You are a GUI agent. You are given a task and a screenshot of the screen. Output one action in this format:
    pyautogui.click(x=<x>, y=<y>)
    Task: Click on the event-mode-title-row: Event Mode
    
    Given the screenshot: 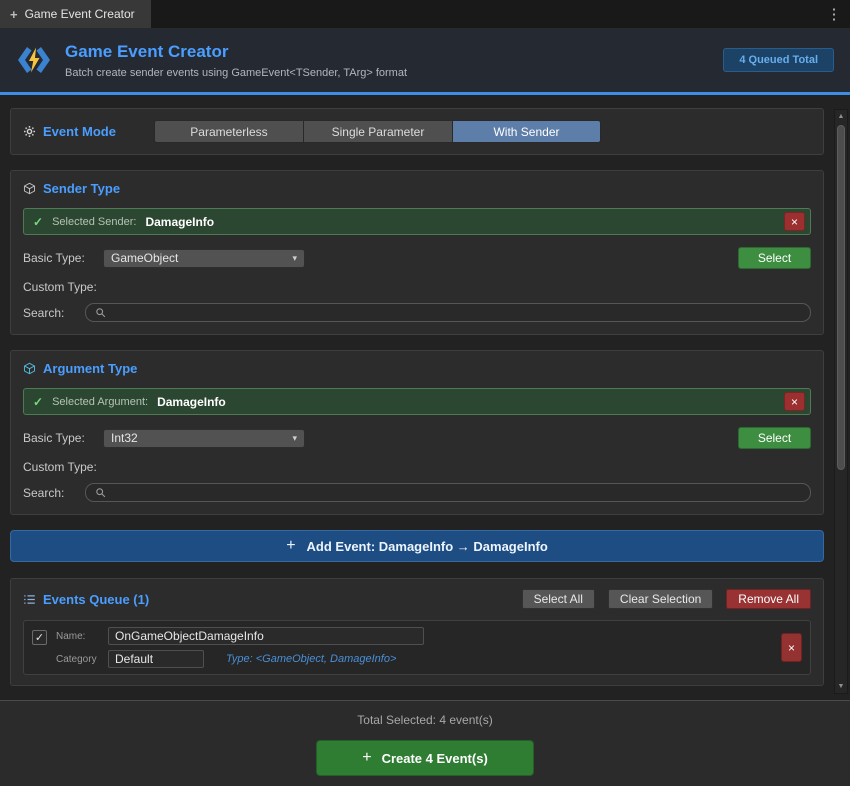 What is the action you would take?
    pyautogui.click(x=69, y=131)
    